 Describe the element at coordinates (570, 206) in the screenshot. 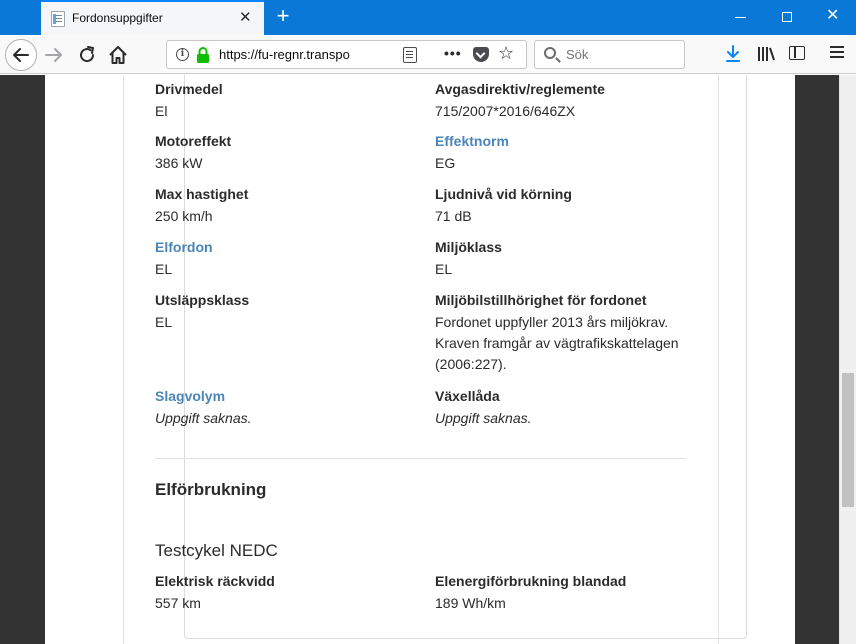

I see `field-noise-level: Ljudnivå vid körning 71 dB` at that location.